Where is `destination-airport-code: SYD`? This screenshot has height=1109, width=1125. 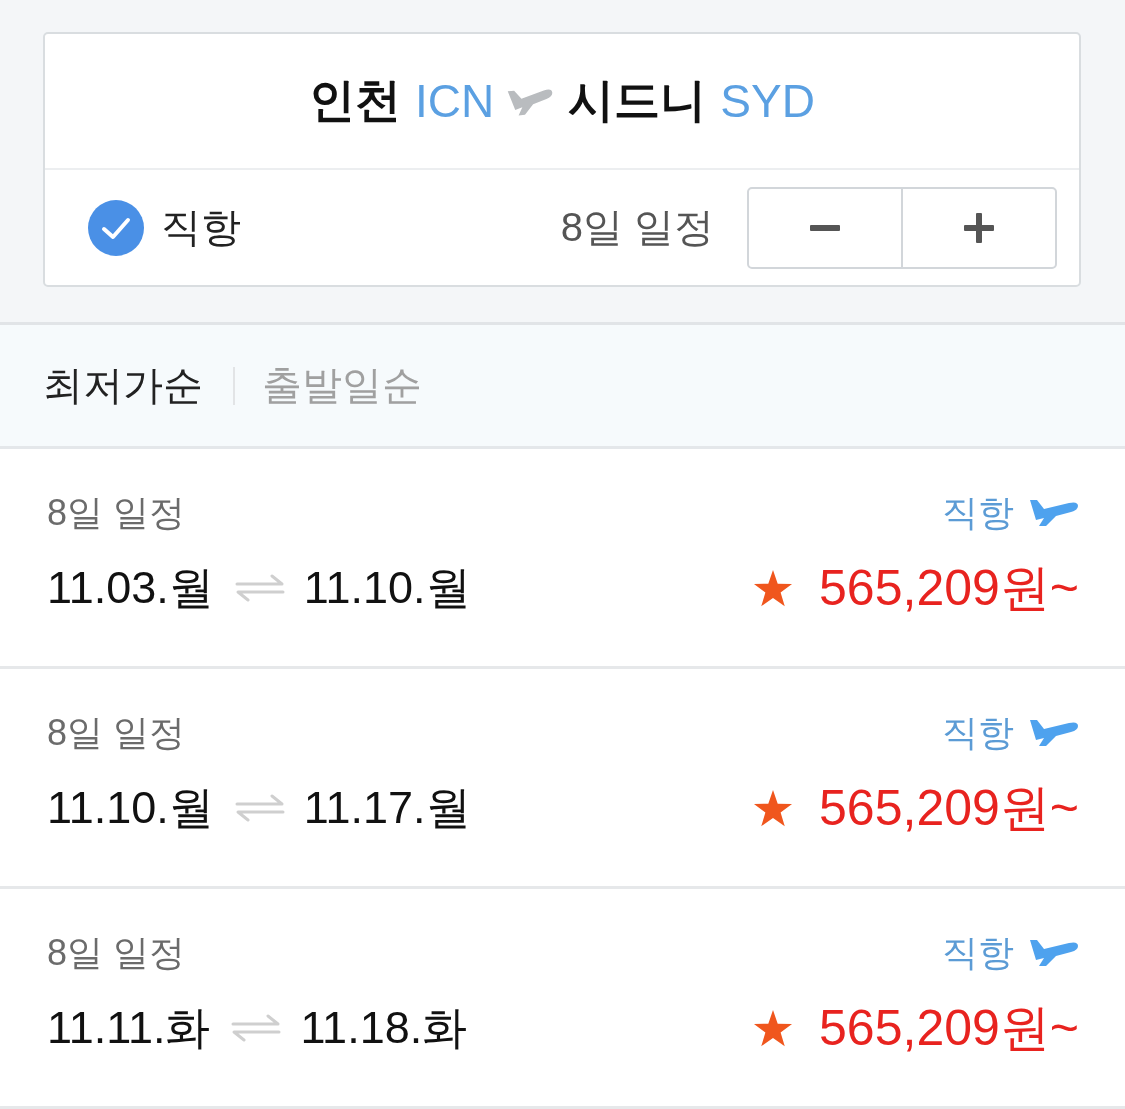
destination-airport-code: SYD is located at coordinates (767, 101).